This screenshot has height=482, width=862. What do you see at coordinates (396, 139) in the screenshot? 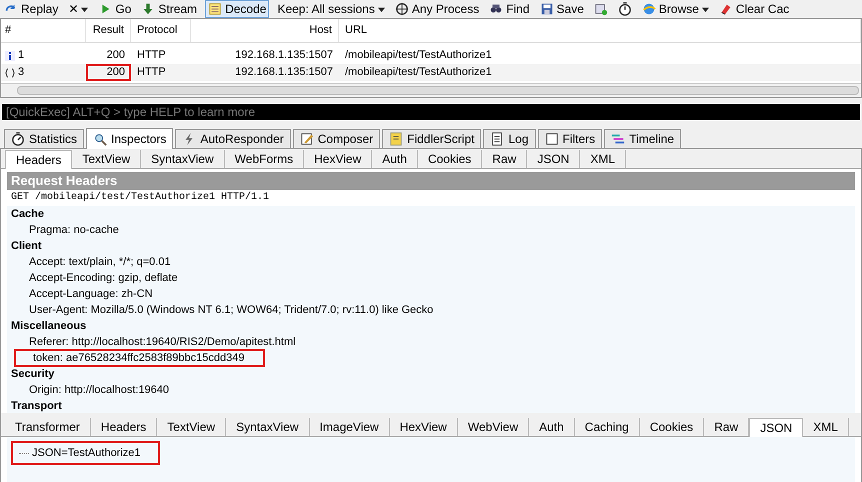
I see `script-icon` at bounding box center [396, 139].